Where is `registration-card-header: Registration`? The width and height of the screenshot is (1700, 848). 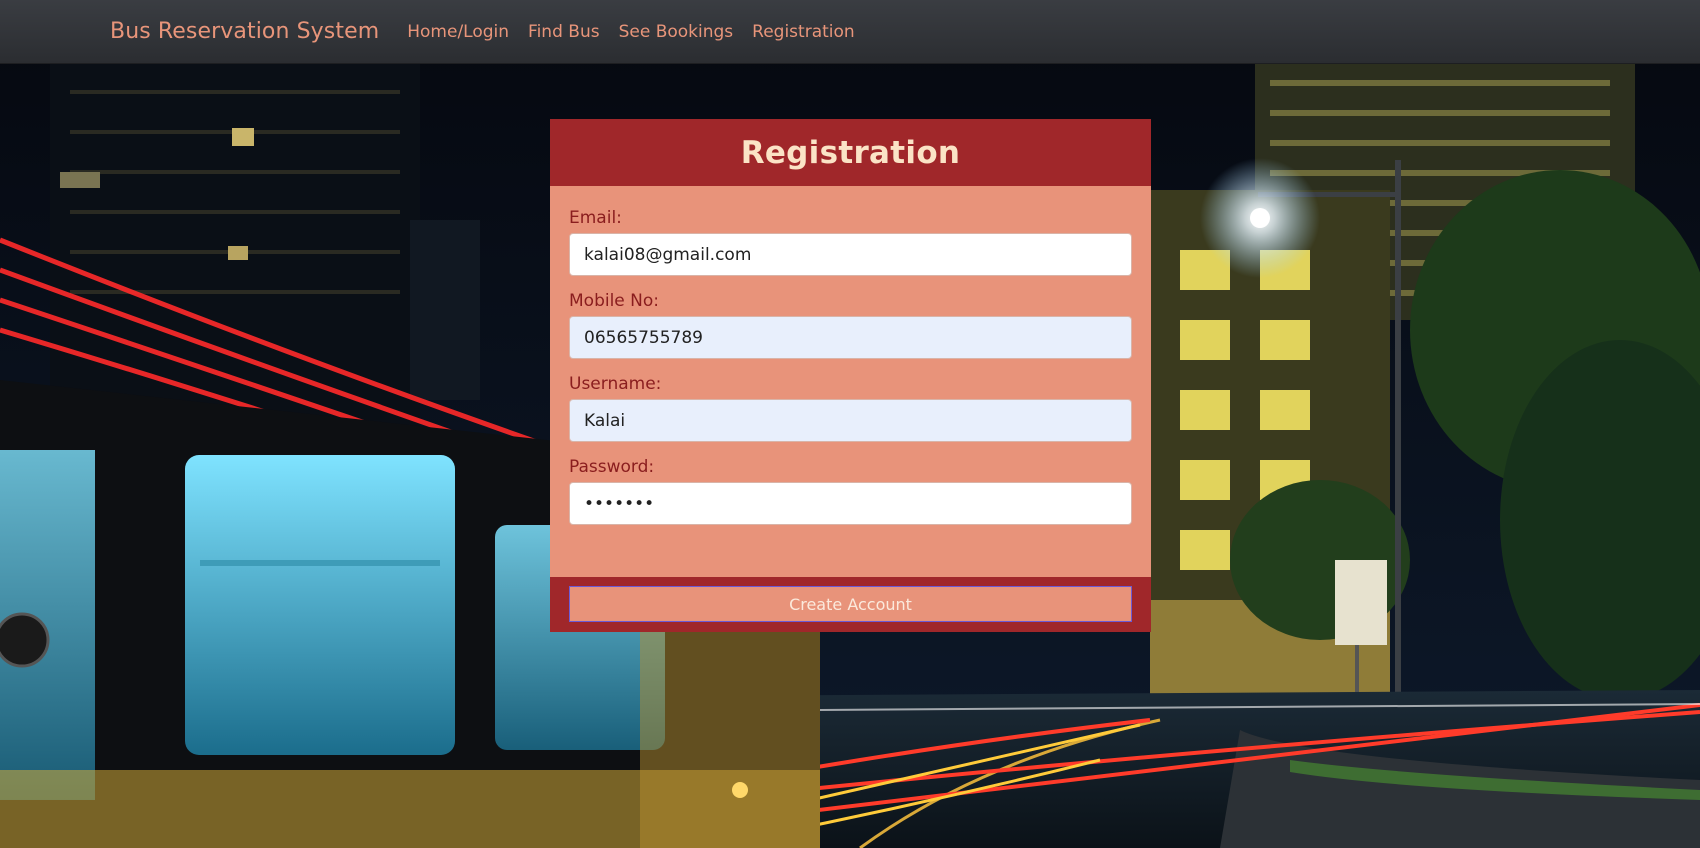 registration-card-header: Registration is located at coordinates (850, 152).